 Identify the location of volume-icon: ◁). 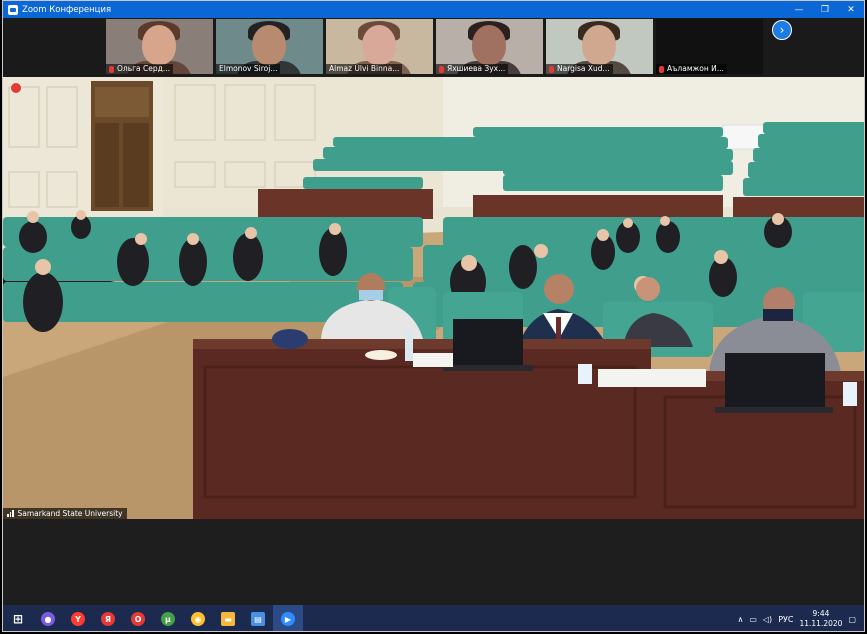
(767, 619).